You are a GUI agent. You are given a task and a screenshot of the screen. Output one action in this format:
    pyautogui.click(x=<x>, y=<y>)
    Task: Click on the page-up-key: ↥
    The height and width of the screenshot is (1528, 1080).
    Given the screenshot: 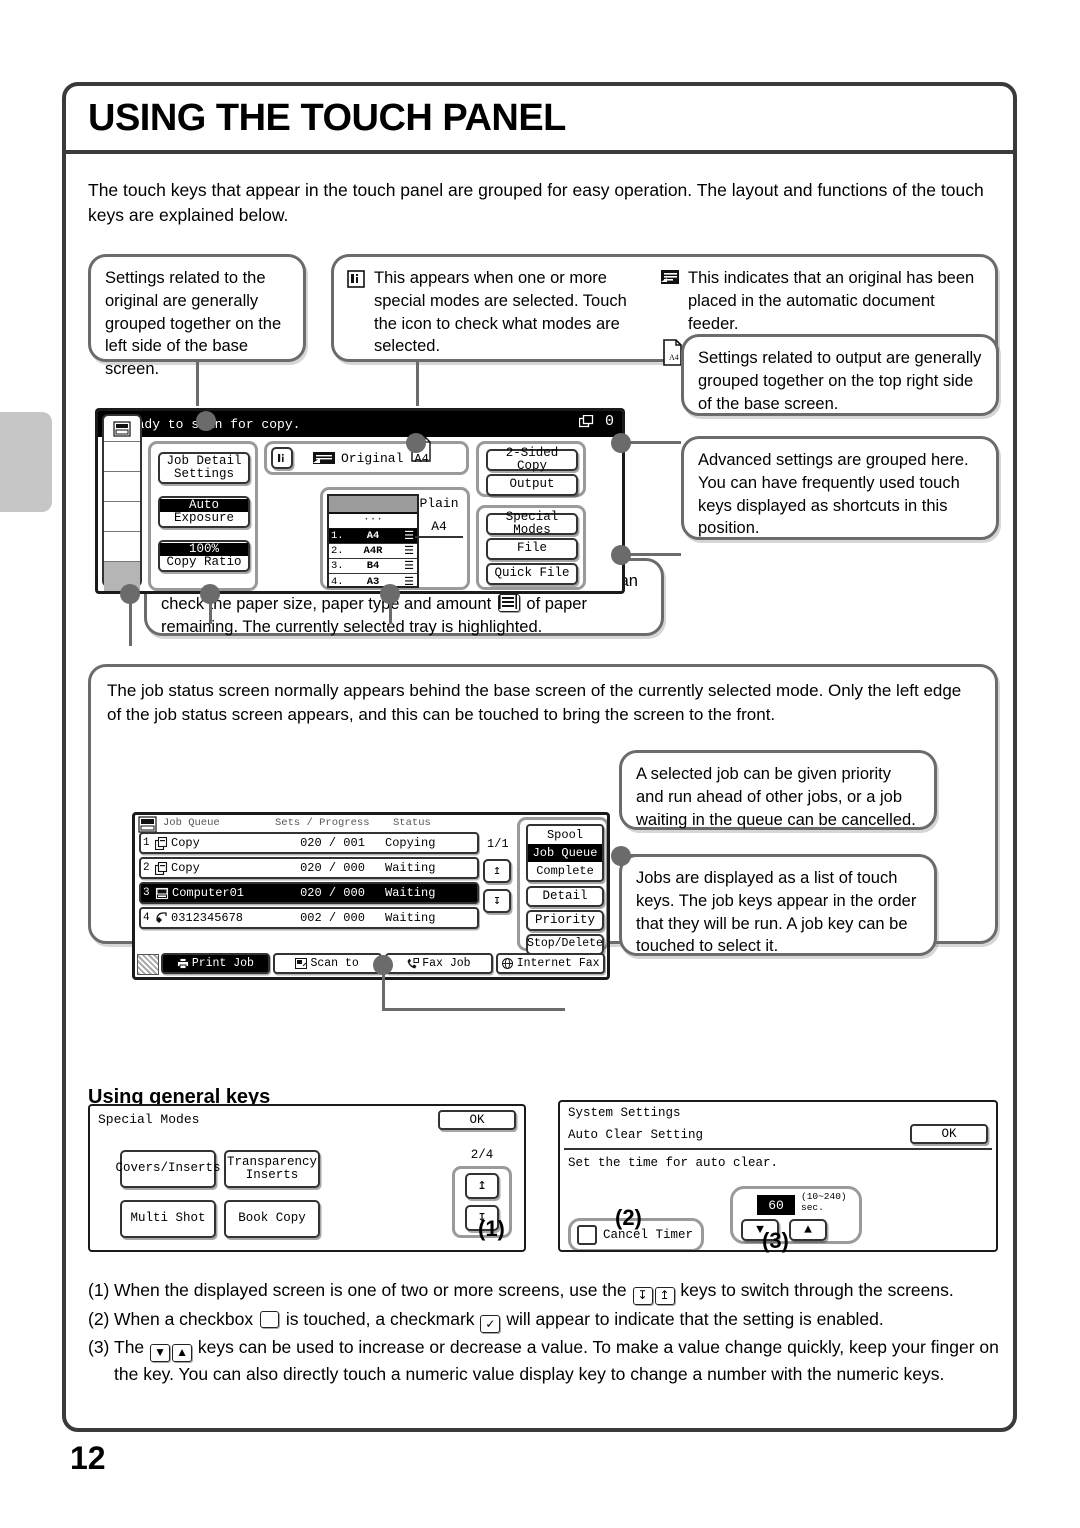 What is the action you would take?
    pyautogui.click(x=482, y=1186)
    